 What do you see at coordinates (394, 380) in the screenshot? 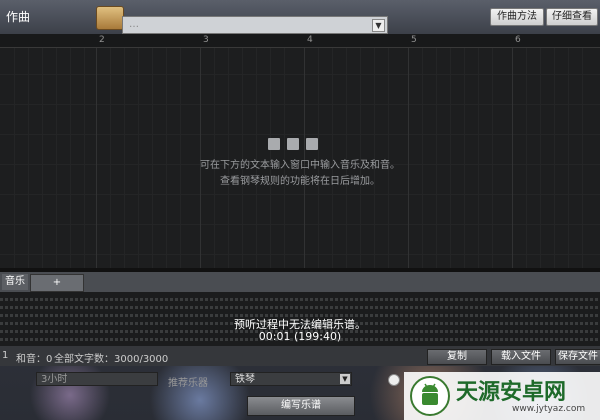
I see `info-icon` at bounding box center [394, 380].